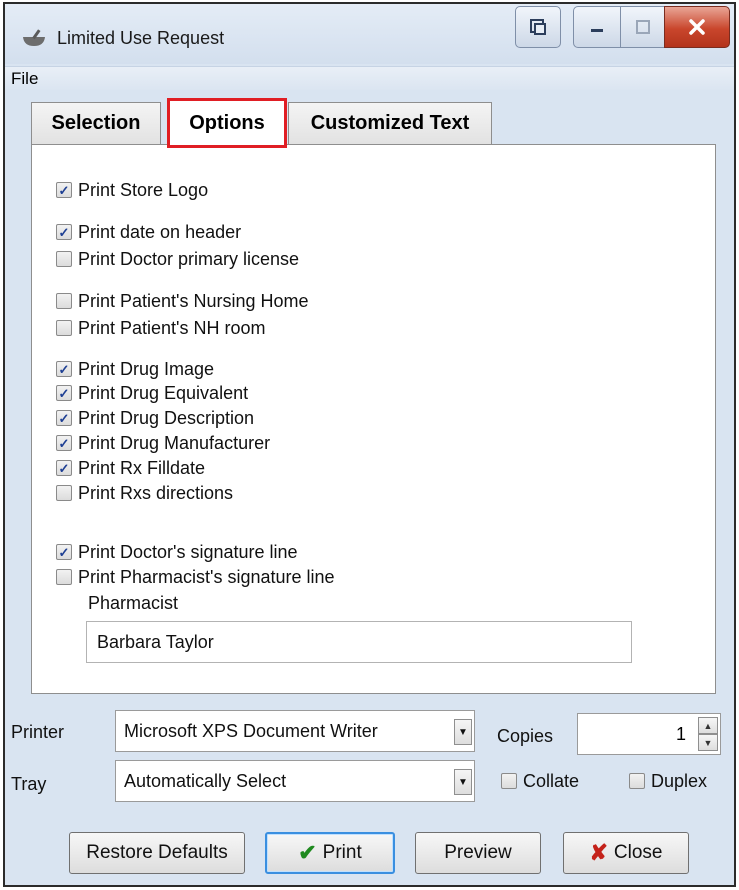 This screenshot has height=890, width=739. I want to click on menu-file: File, so click(24, 79).